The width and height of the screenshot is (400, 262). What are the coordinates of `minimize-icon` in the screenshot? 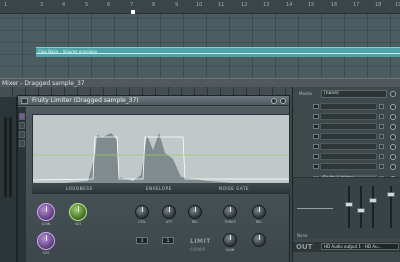 It's located at (274, 101).